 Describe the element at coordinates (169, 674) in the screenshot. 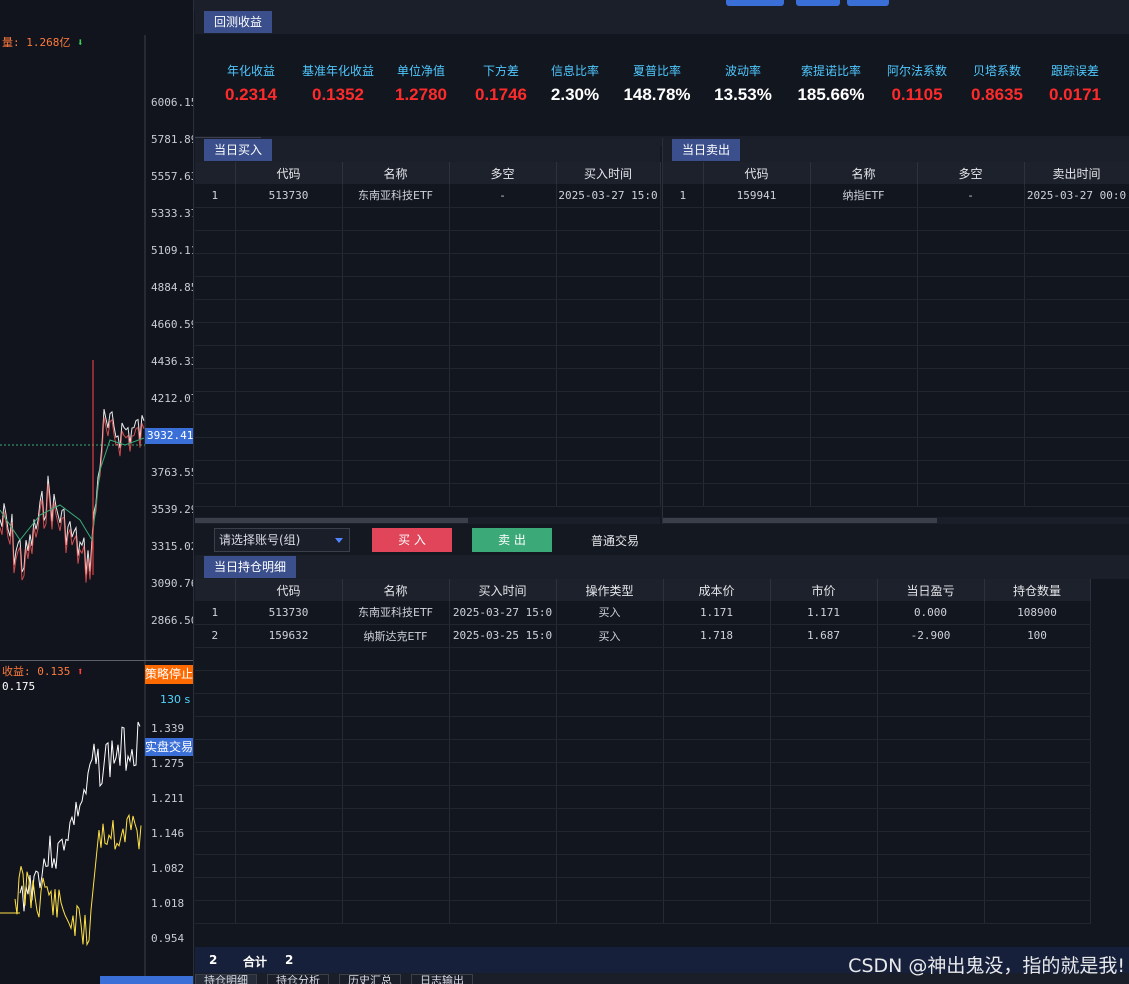

I see `strategy-stop-button: 策略停止` at that location.